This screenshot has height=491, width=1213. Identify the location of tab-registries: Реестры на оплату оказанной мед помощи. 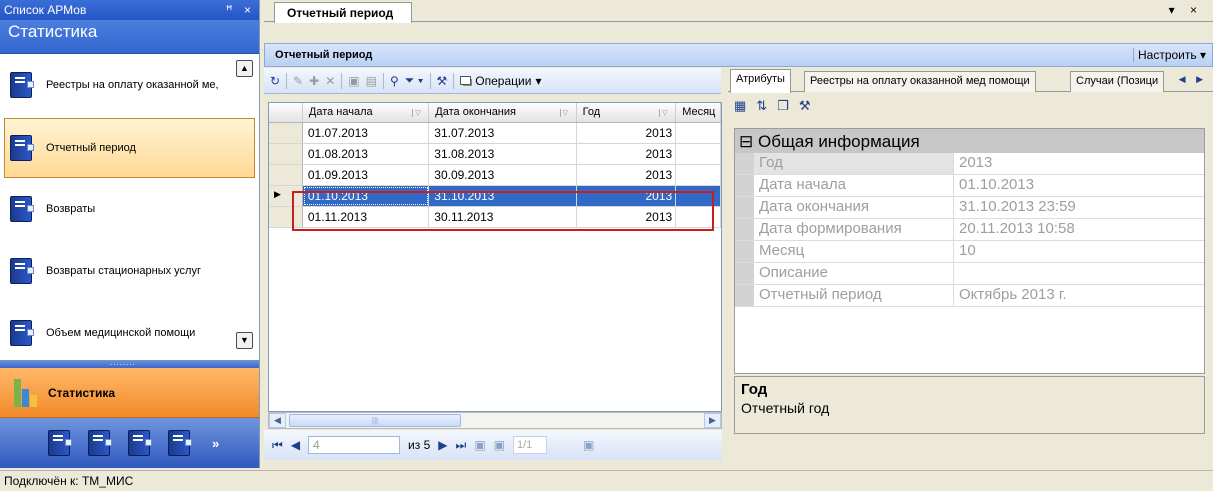
(920, 81).